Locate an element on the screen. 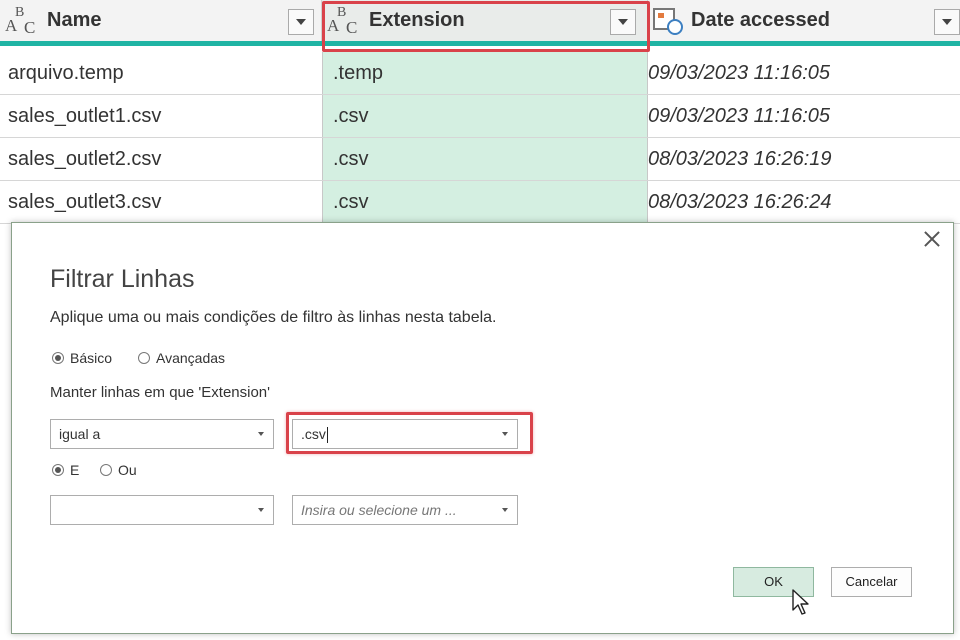 This screenshot has height=640, width=960. close-icon is located at coordinates (932, 239).